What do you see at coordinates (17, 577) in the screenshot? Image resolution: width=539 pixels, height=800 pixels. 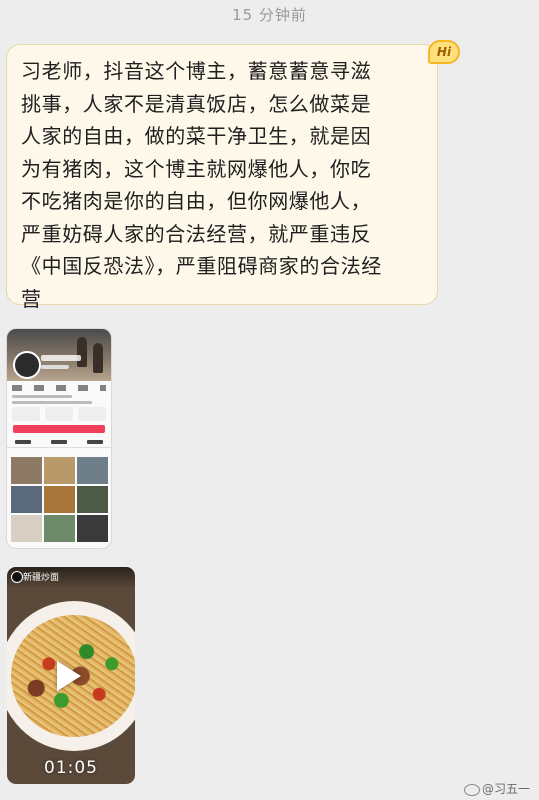 I see `channel-logo-icon` at bounding box center [17, 577].